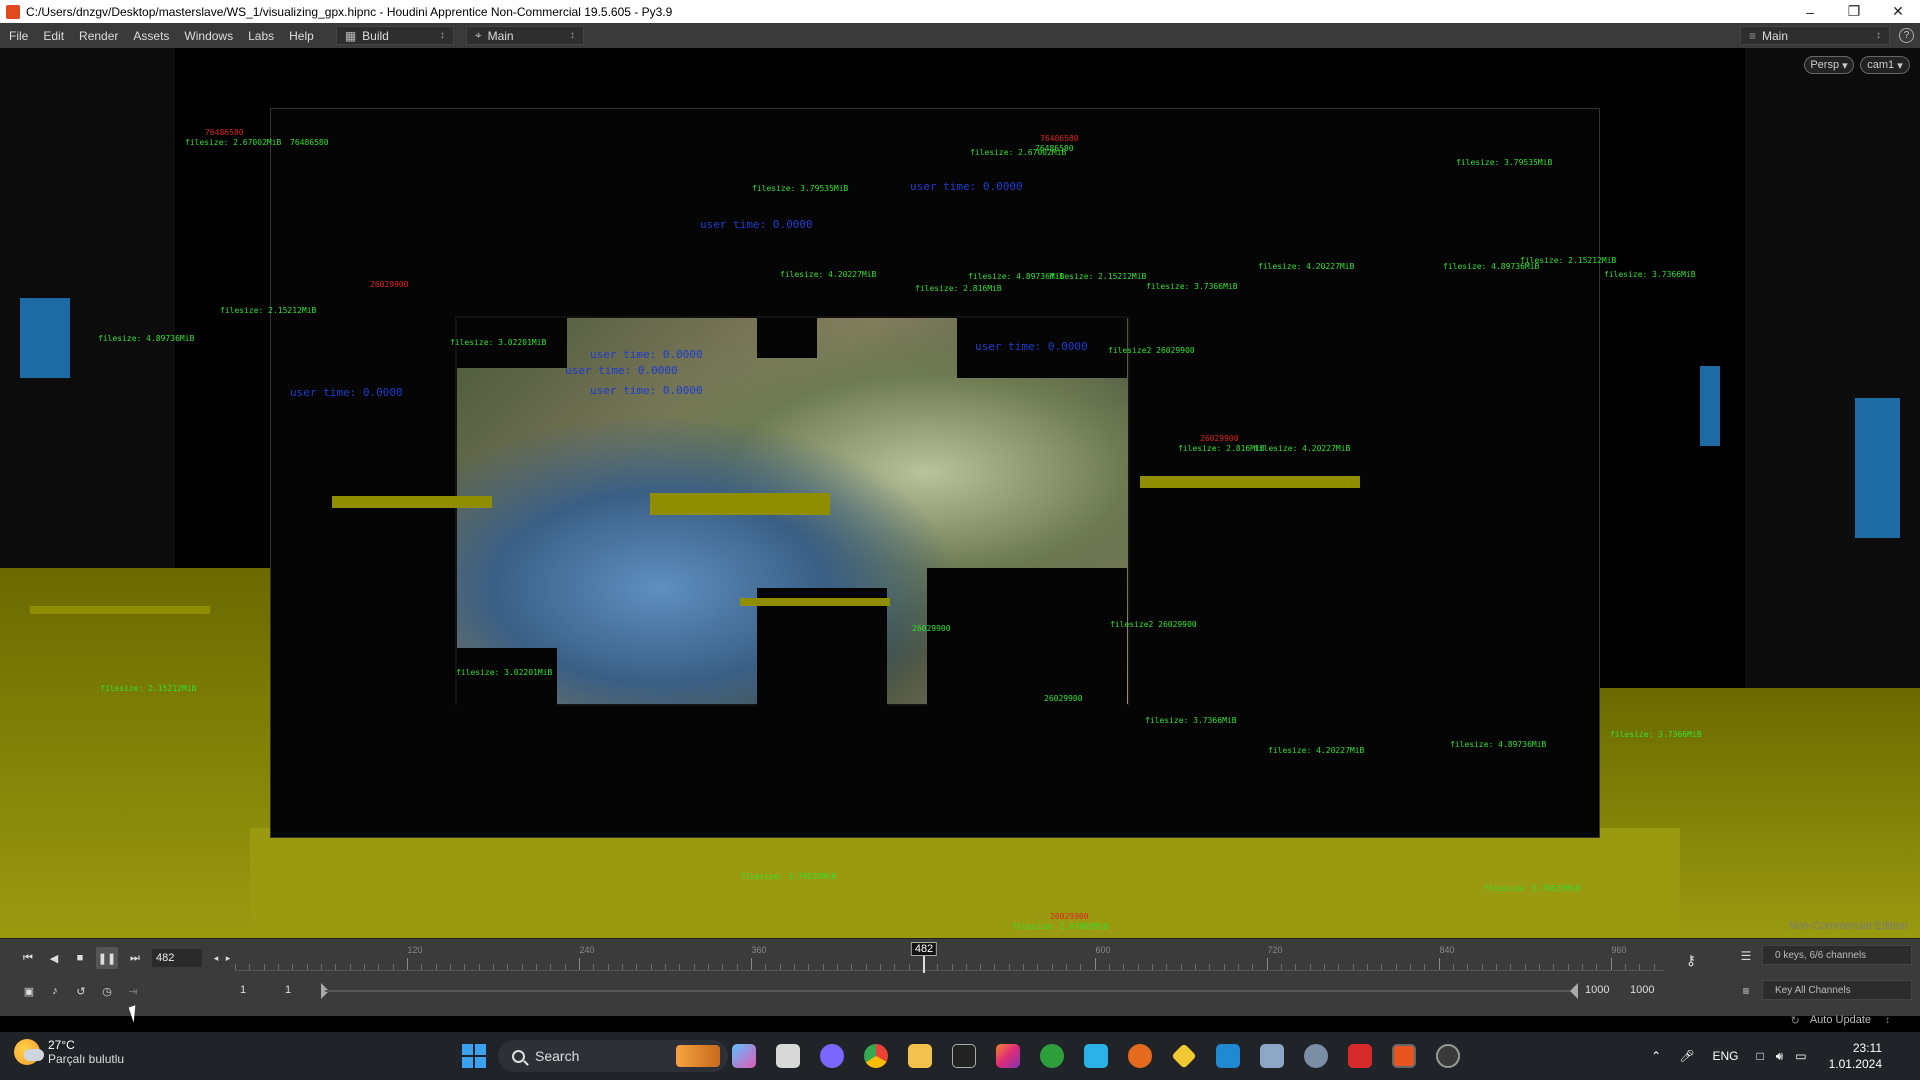 The height and width of the screenshot is (1080, 1920). What do you see at coordinates (1060, 926) in the screenshot?
I see `overlay-label: filesize: 2.67002MiB` at bounding box center [1060, 926].